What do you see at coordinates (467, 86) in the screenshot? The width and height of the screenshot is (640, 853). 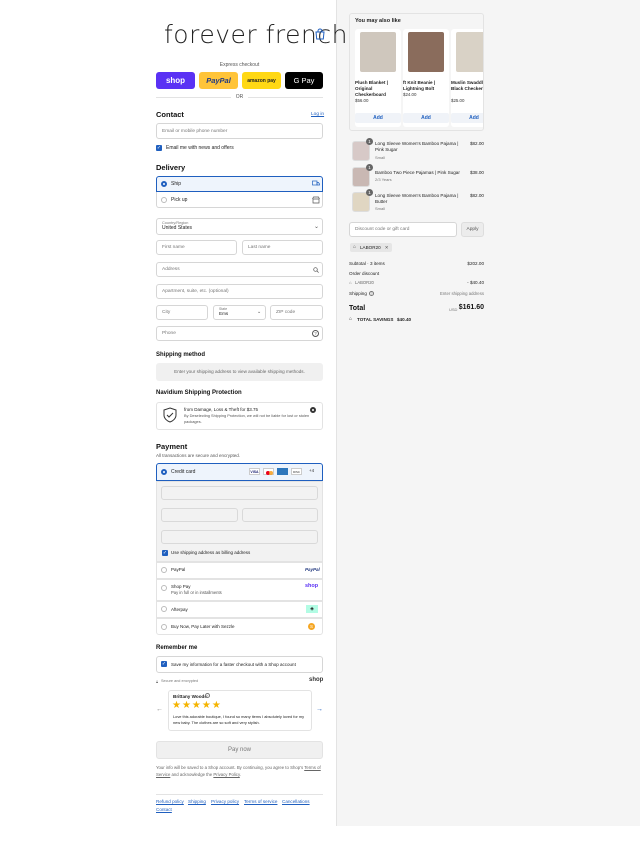 I see `upsell-name: Muslin Swaddle | Black Checkerboard` at bounding box center [467, 86].